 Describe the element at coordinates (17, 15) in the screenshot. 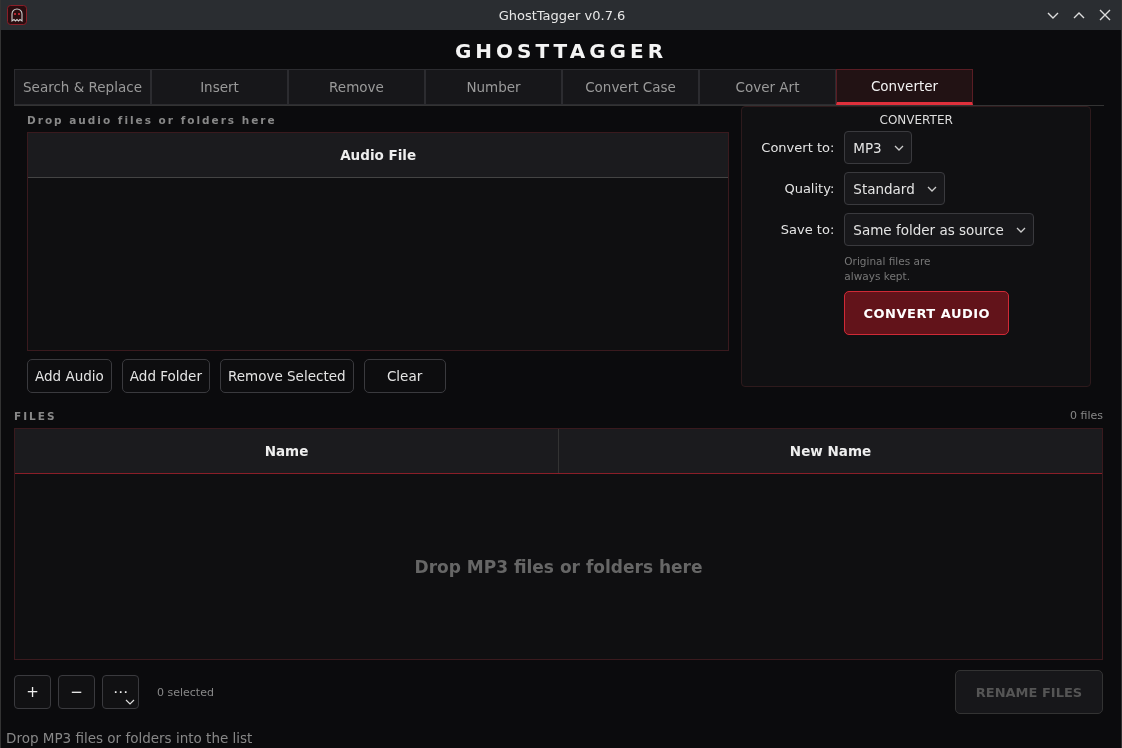

I see `ghost-logo-icon` at that location.